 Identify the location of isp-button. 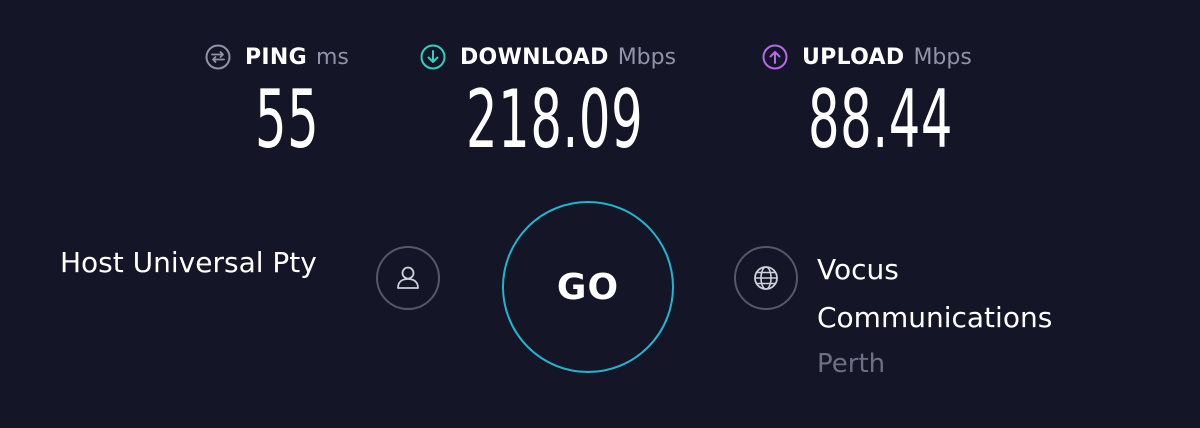
(766, 278).